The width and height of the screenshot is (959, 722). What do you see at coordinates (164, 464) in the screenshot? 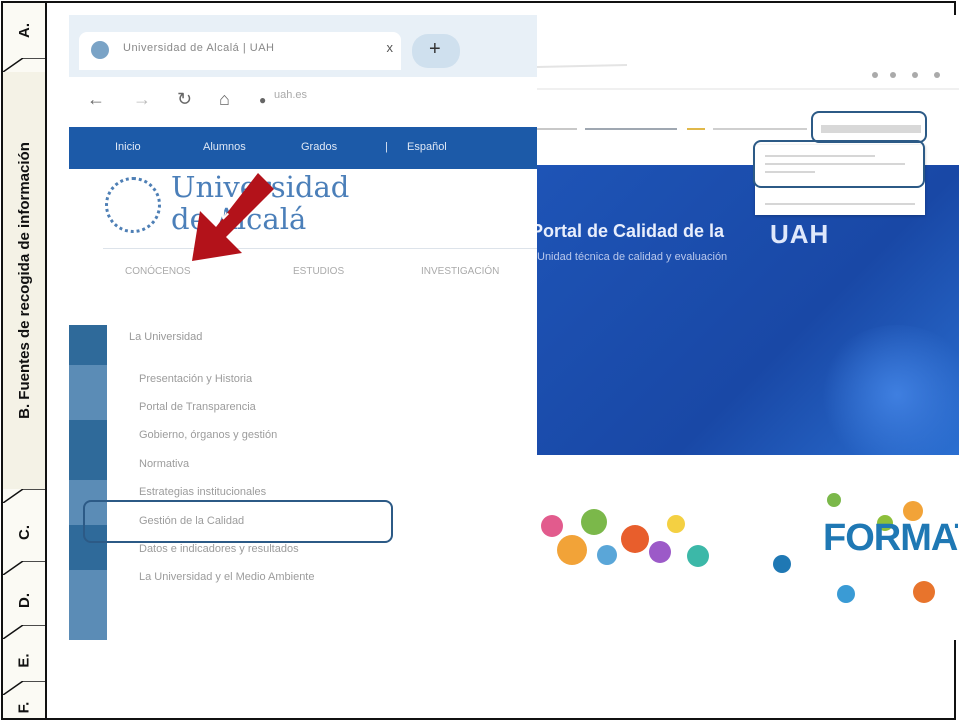
I see `submenu-item: Normativa` at bounding box center [164, 464].